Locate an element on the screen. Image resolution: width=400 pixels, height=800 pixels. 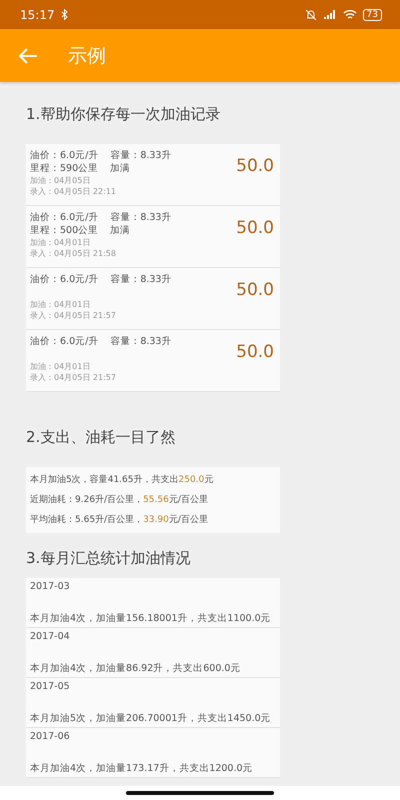
signal-icon is located at coordinates (329, 14).